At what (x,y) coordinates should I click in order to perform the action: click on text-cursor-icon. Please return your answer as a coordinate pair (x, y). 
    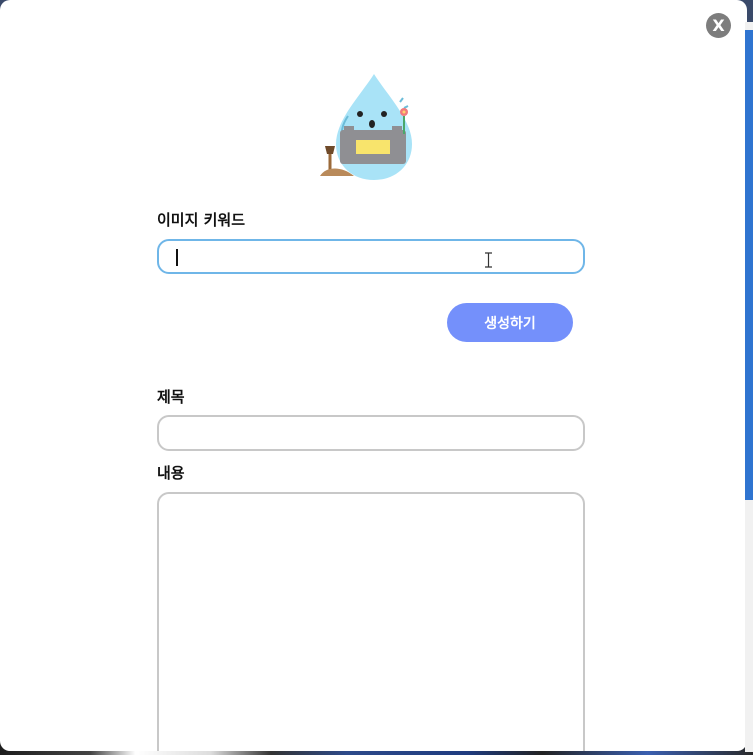
    Looking at the image, I should click on (488, 260).